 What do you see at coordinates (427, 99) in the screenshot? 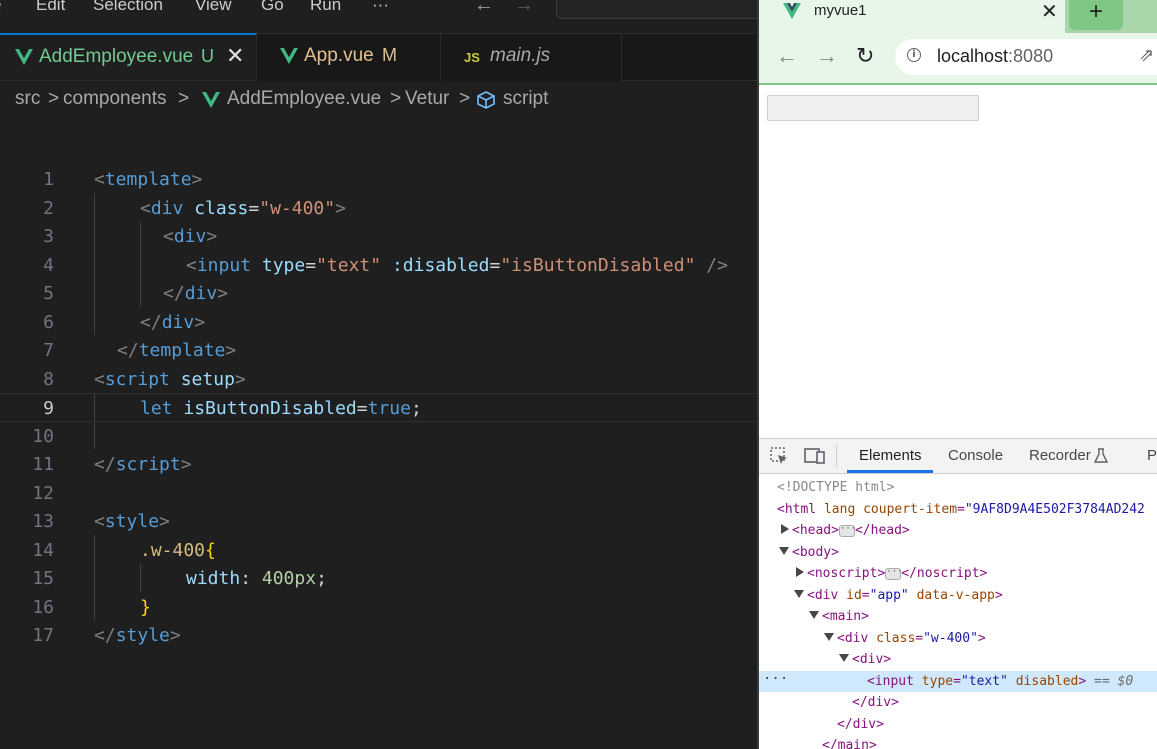
I see `breadcrumb-vetur: Vetur` at bounding box center [427, 99].